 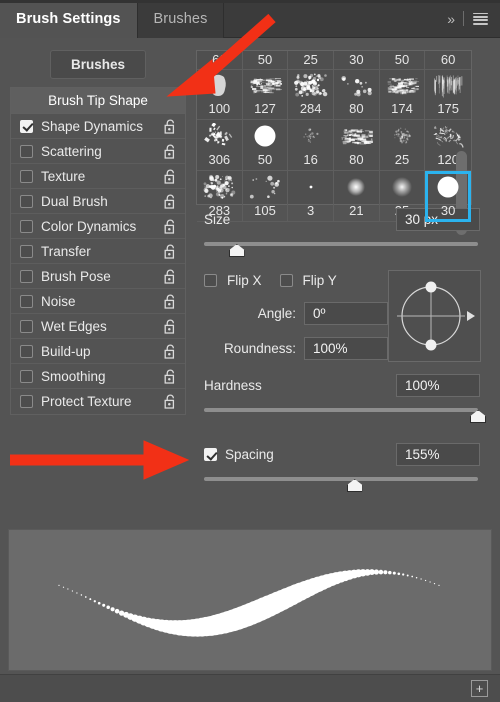 I want to click on chevron-double-right-icon: », so click(x=451, y=19).